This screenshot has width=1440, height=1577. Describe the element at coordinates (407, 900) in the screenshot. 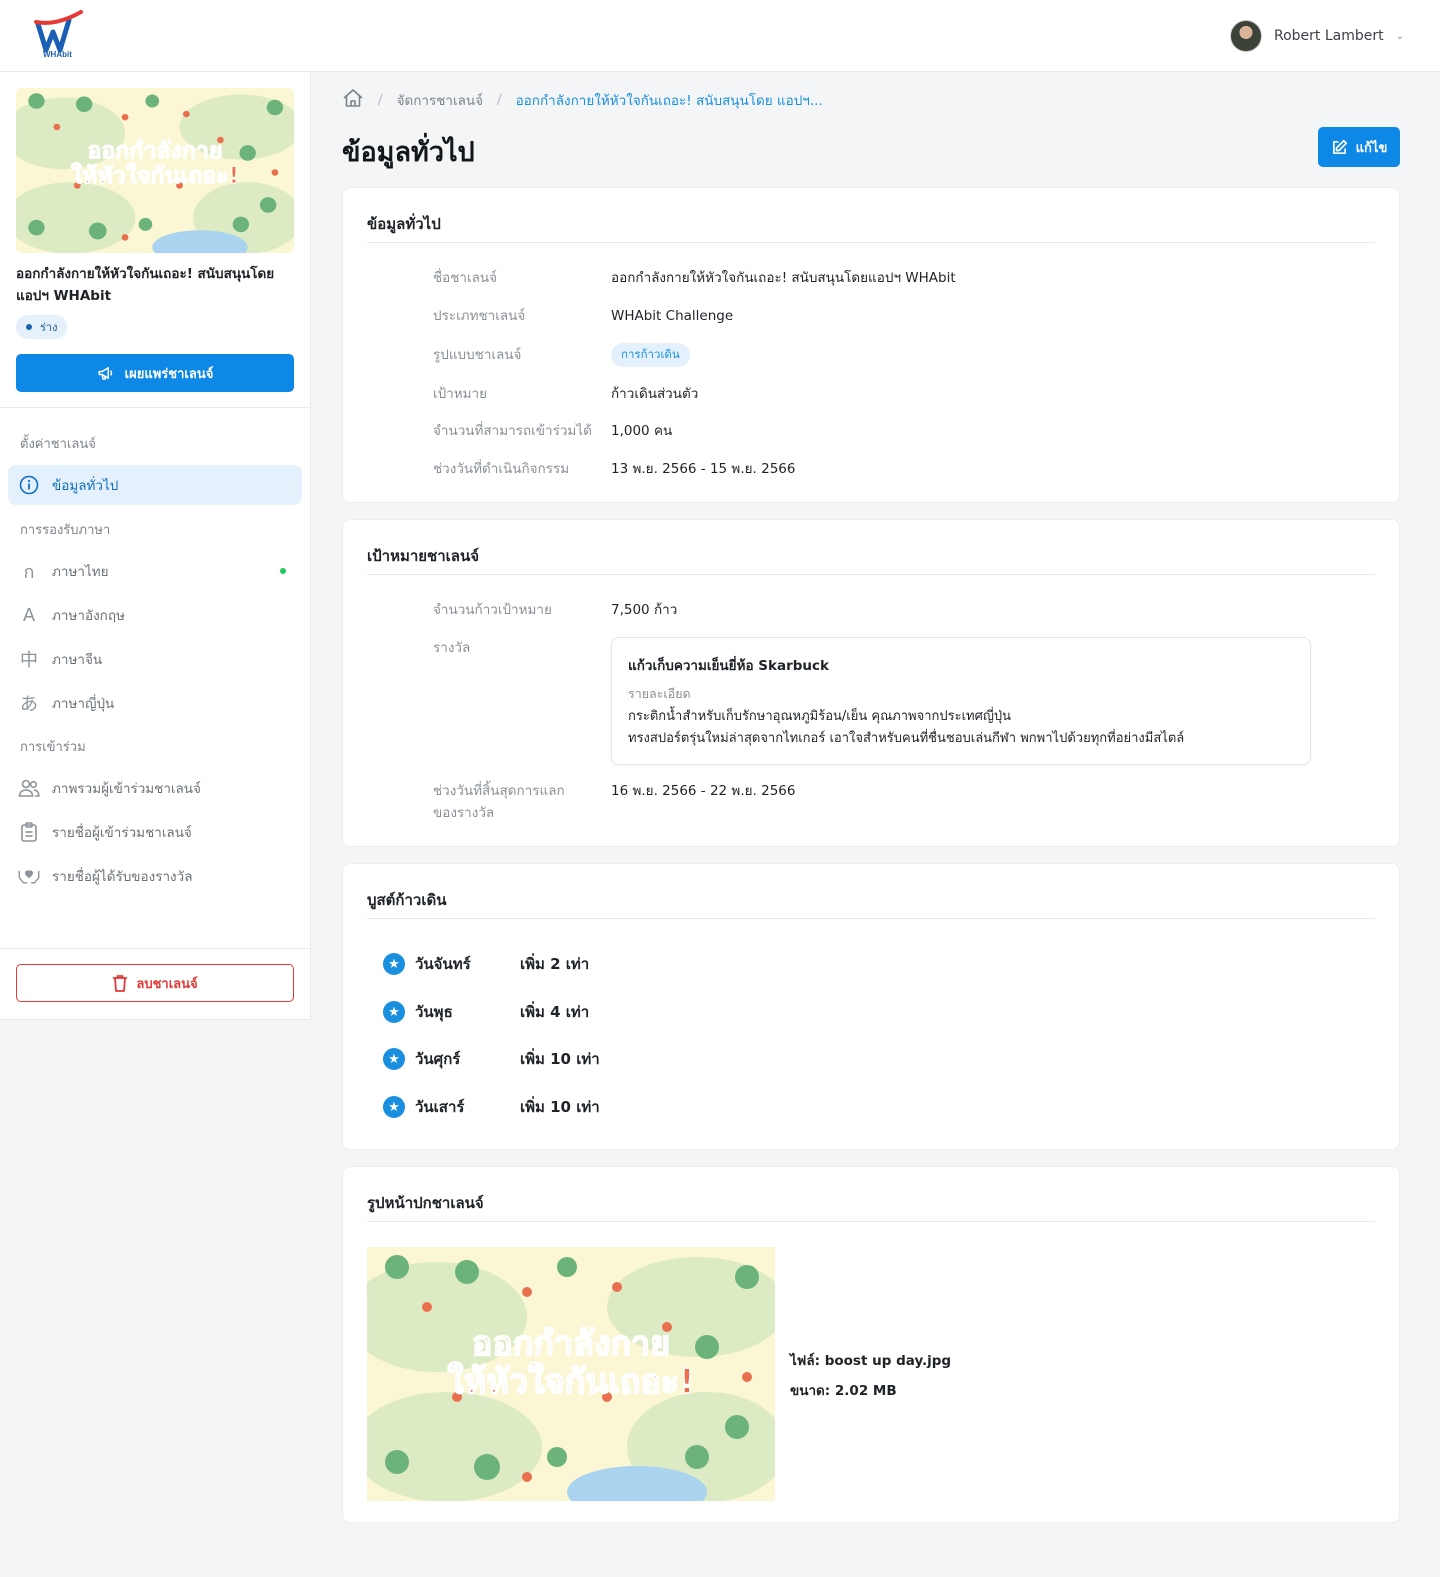

I see `card-title: บูสต์ก้าวเดิน` at that location.